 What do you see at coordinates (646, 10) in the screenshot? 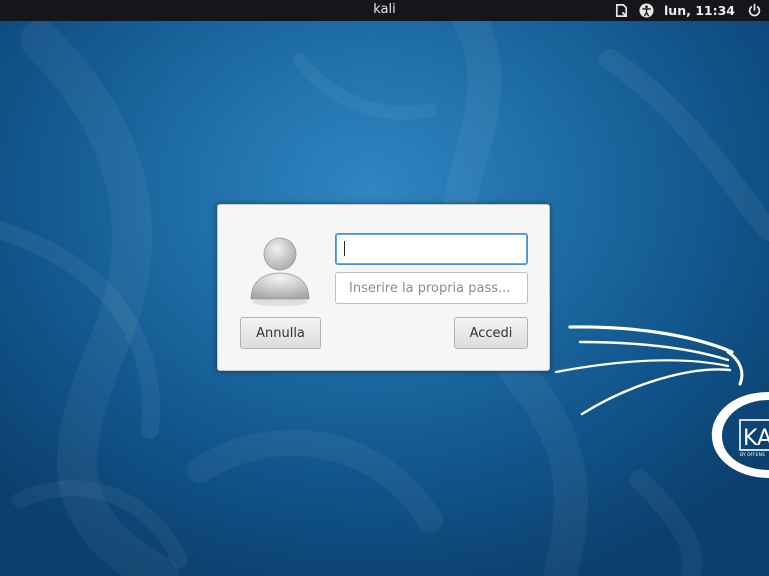
I see `accessibility-icon` at bounding box center [646, 10].